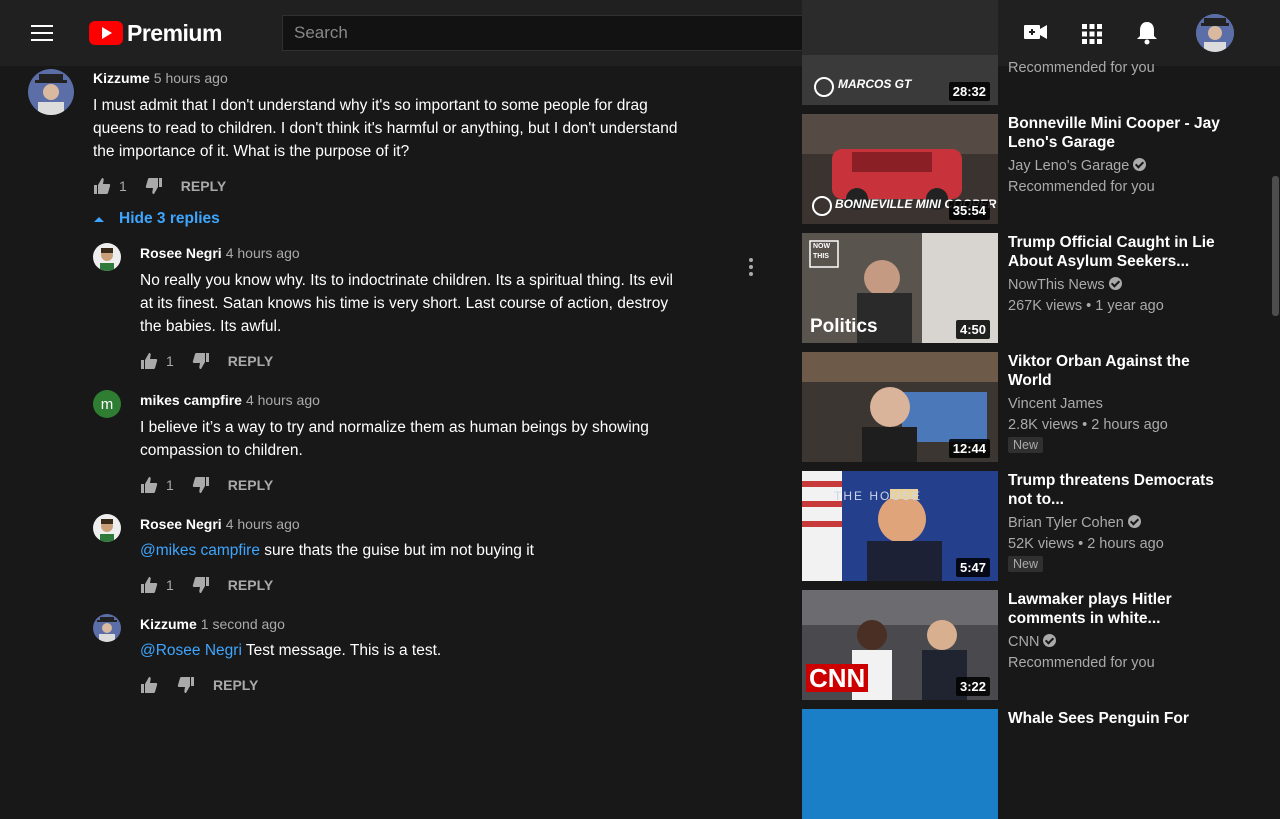 This screenshot has width=1280, height=819. I want to click on hide-replies-button: Hide 3 replies, so click(156, 219).